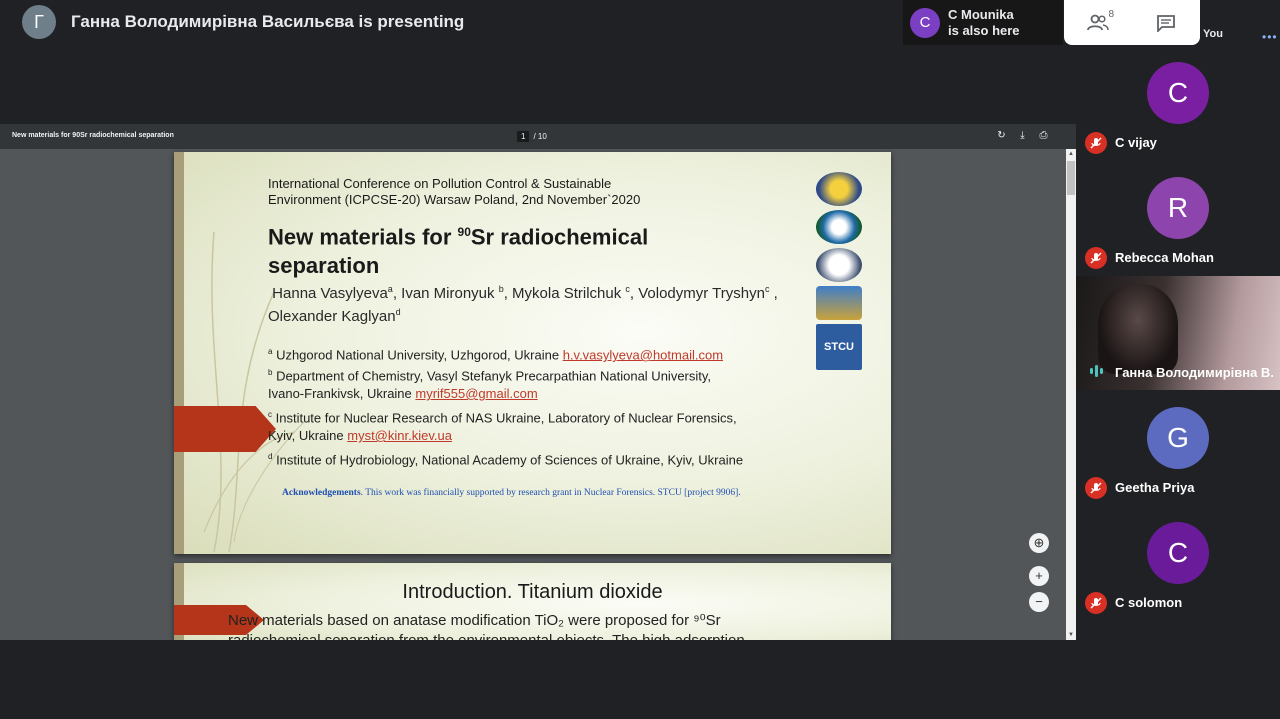  Describe the element at coordinates (1270, 37) in the screenshot. I see `more-options-icon: •••` at that location.